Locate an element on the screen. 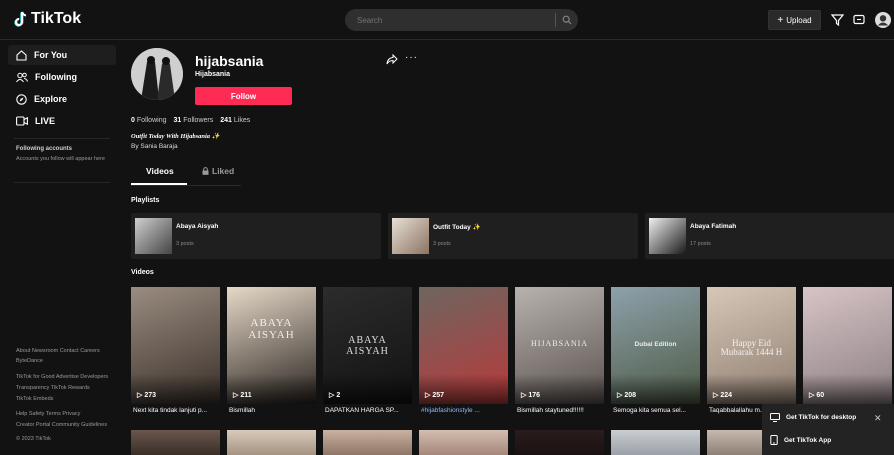 The height and width of the screenshot is (455, 894). following-stat: 0 Following is located at coordinates (148, 120).